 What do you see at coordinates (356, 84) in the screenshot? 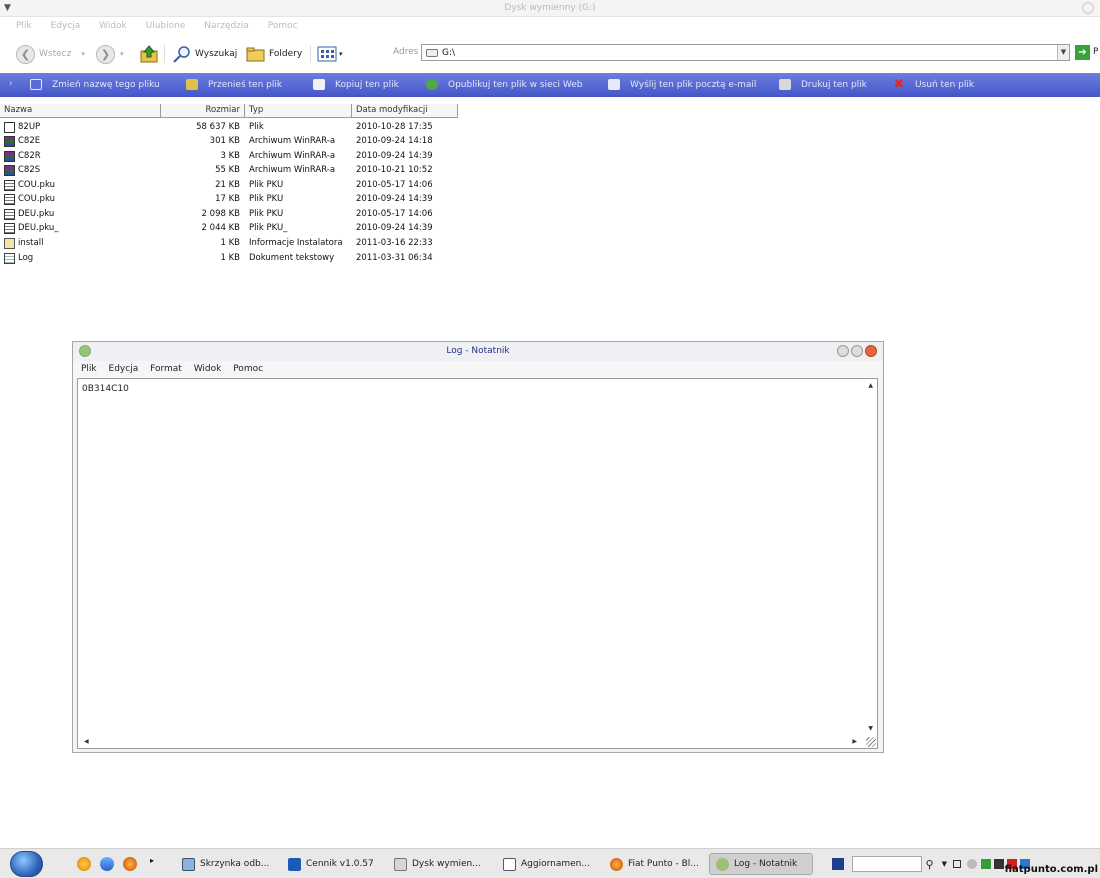
I see `task-copy-file: Kopiuj ten plik` at bounding box center [356, 84].